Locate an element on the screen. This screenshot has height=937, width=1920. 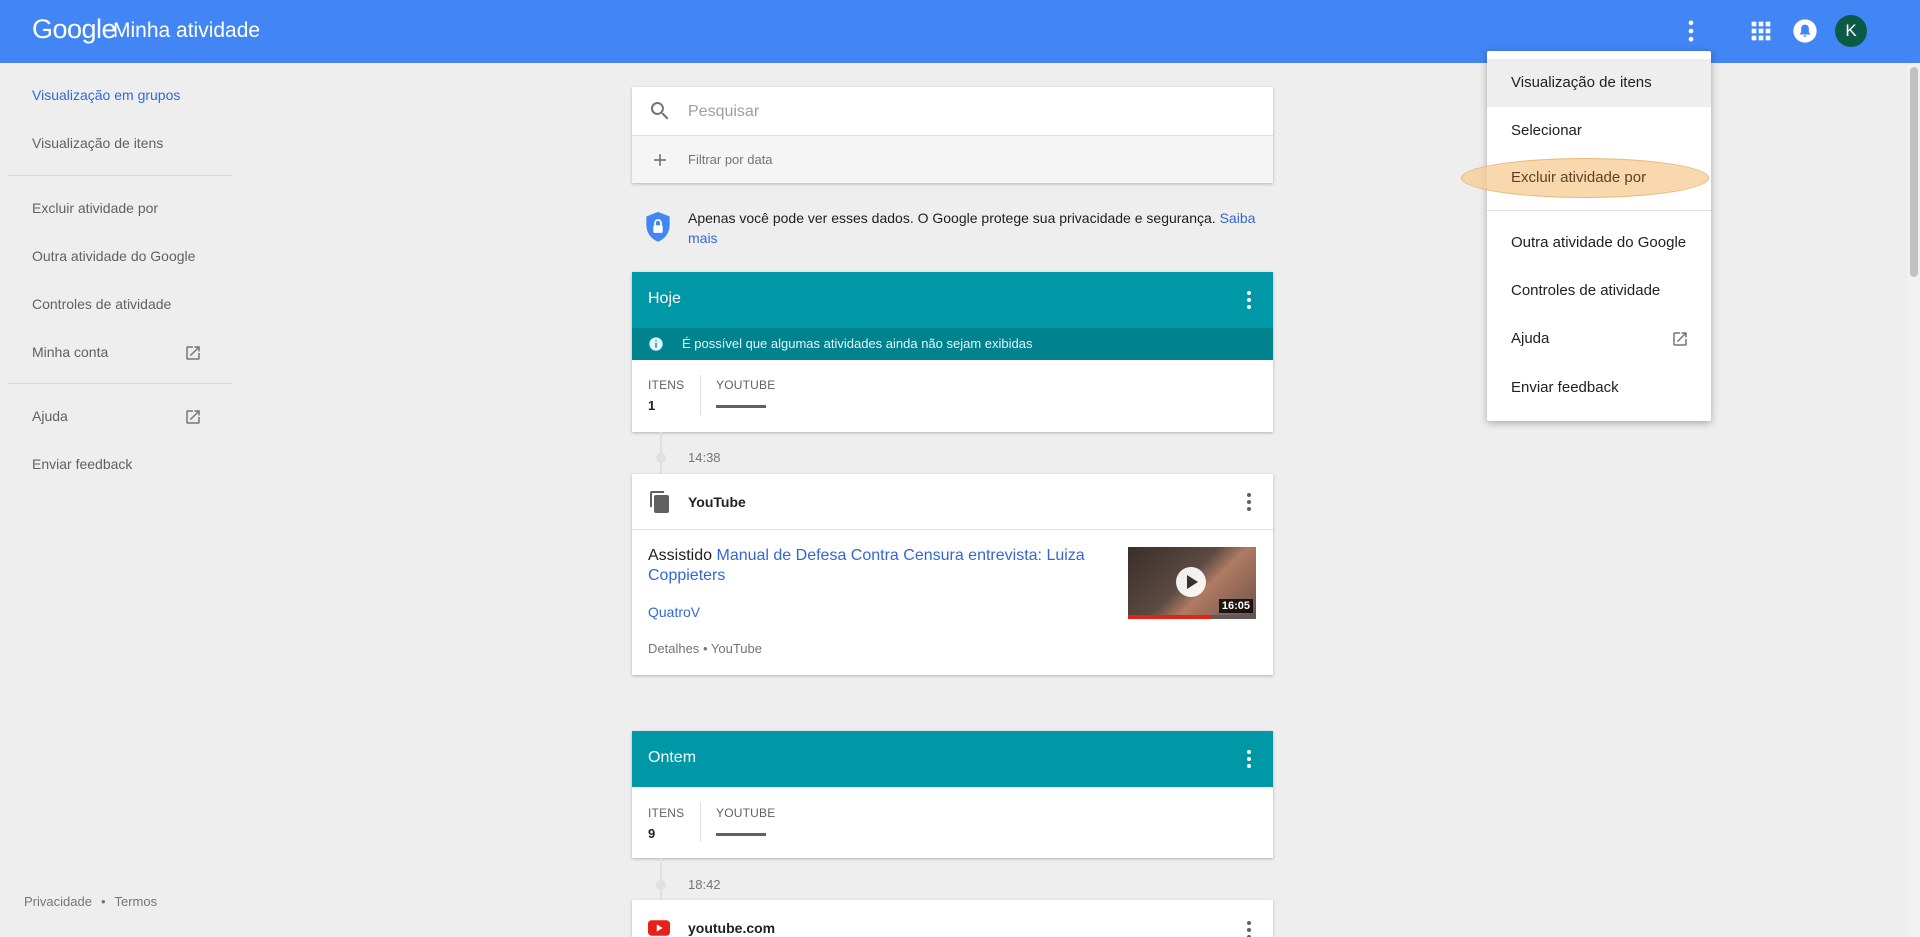
apps-grid-icon is located at coordinates (1761, 31).